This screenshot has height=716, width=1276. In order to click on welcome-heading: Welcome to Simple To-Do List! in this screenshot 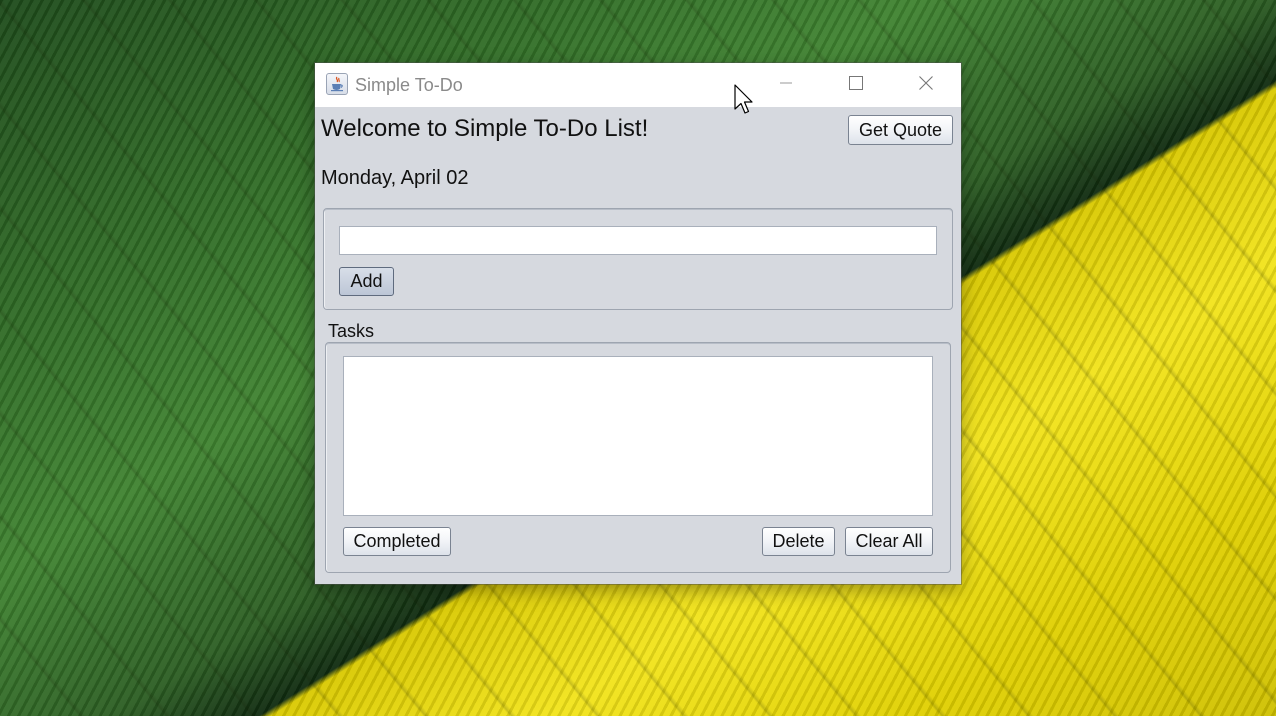, I will do `click(485, 128)`.